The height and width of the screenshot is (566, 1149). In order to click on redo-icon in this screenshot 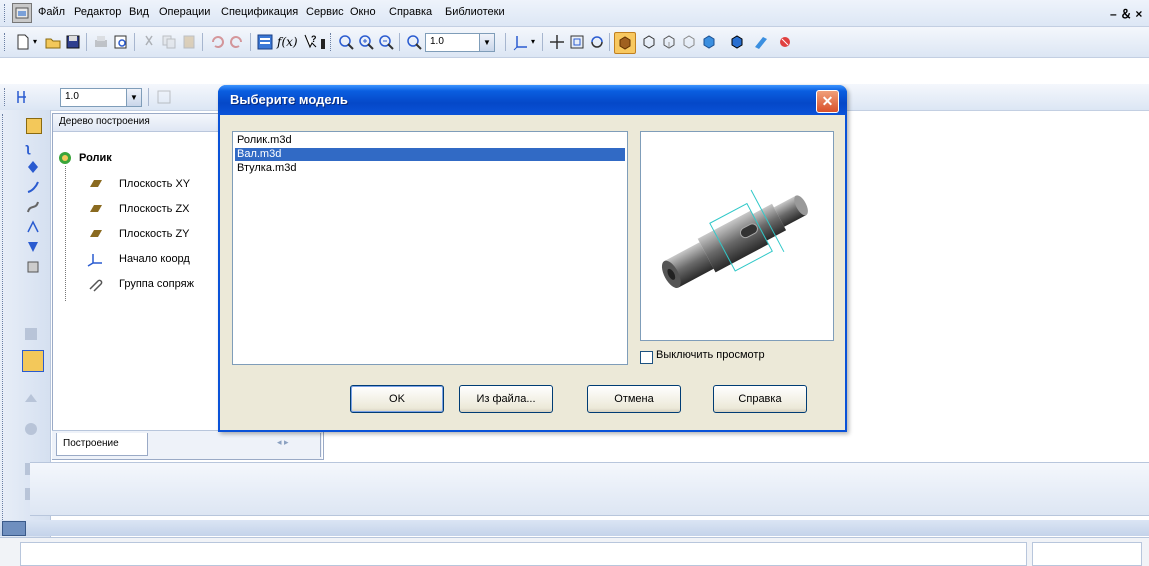, I will do `click(237, 42)`.